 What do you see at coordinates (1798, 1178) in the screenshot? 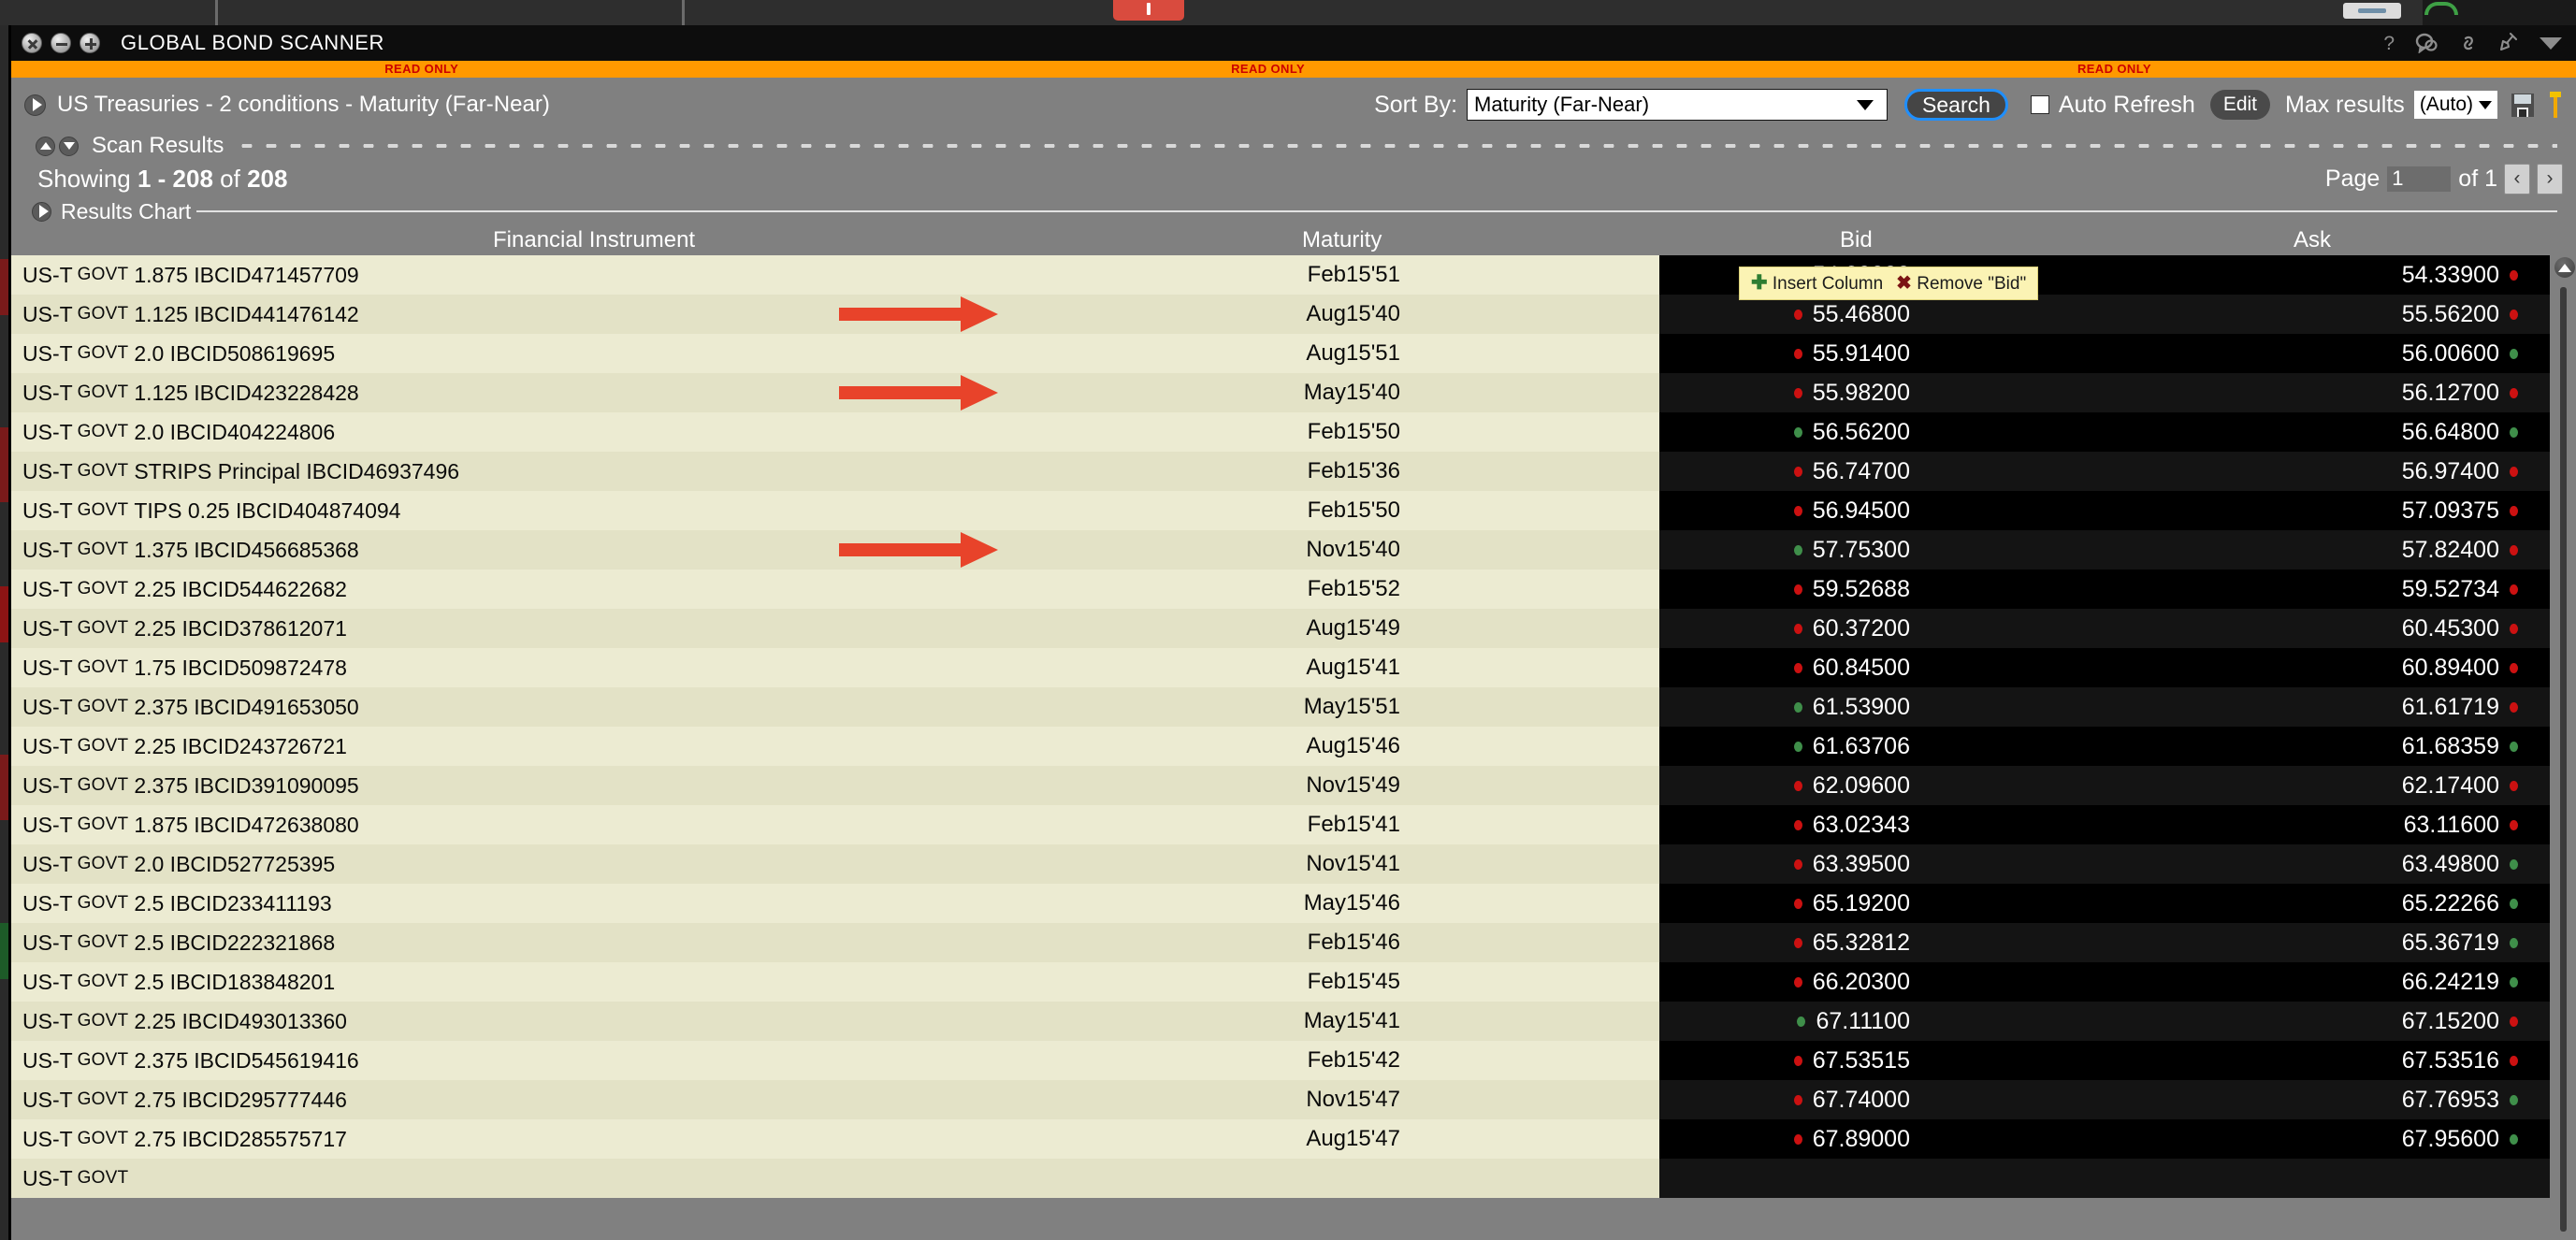
I see `cell-bid` at bounding box center [1798, 1178].